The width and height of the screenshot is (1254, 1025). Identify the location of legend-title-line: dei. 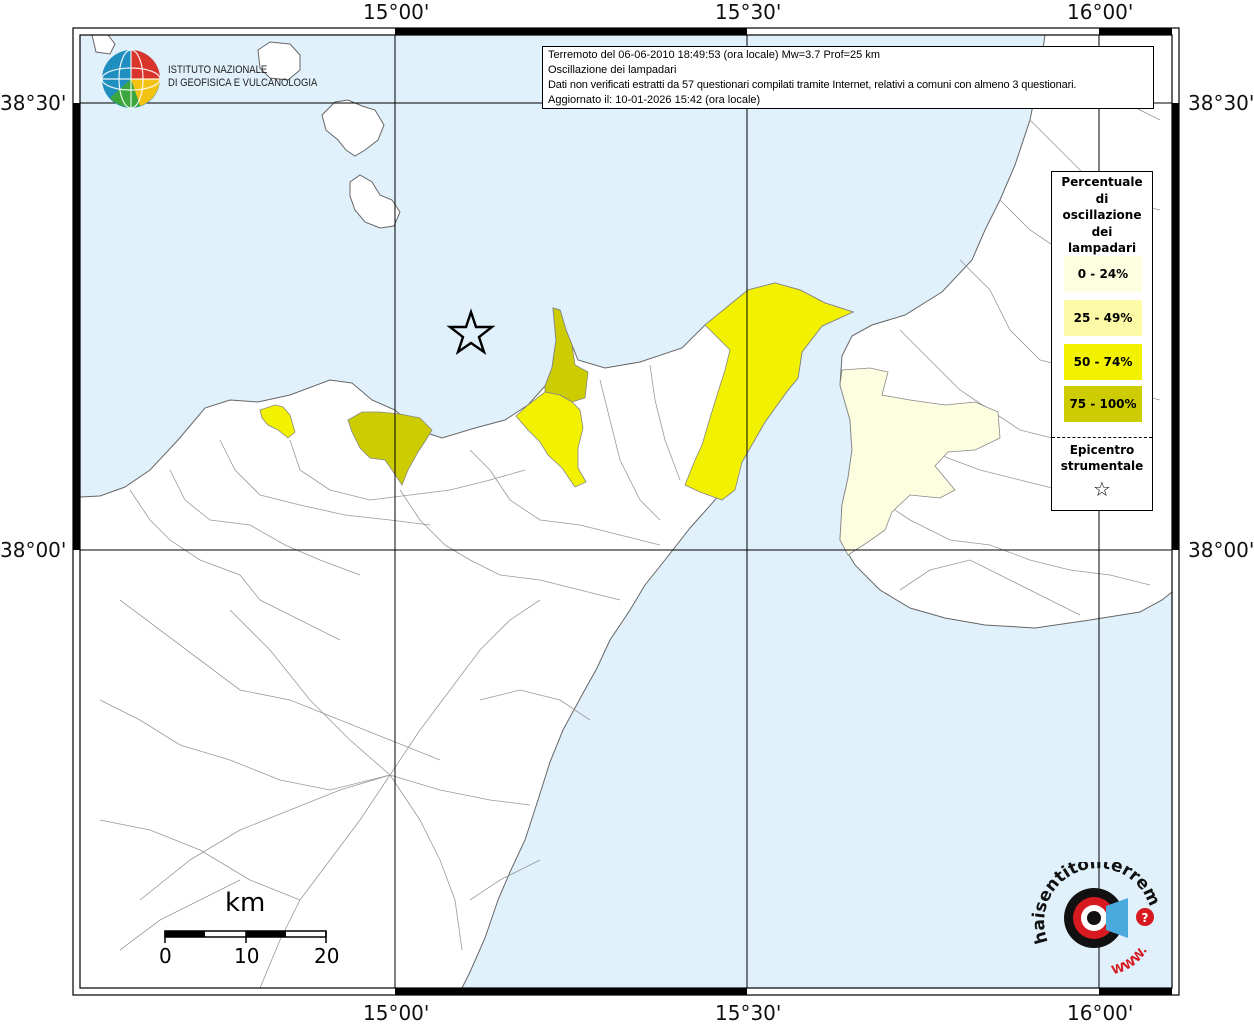
(1102, 231).